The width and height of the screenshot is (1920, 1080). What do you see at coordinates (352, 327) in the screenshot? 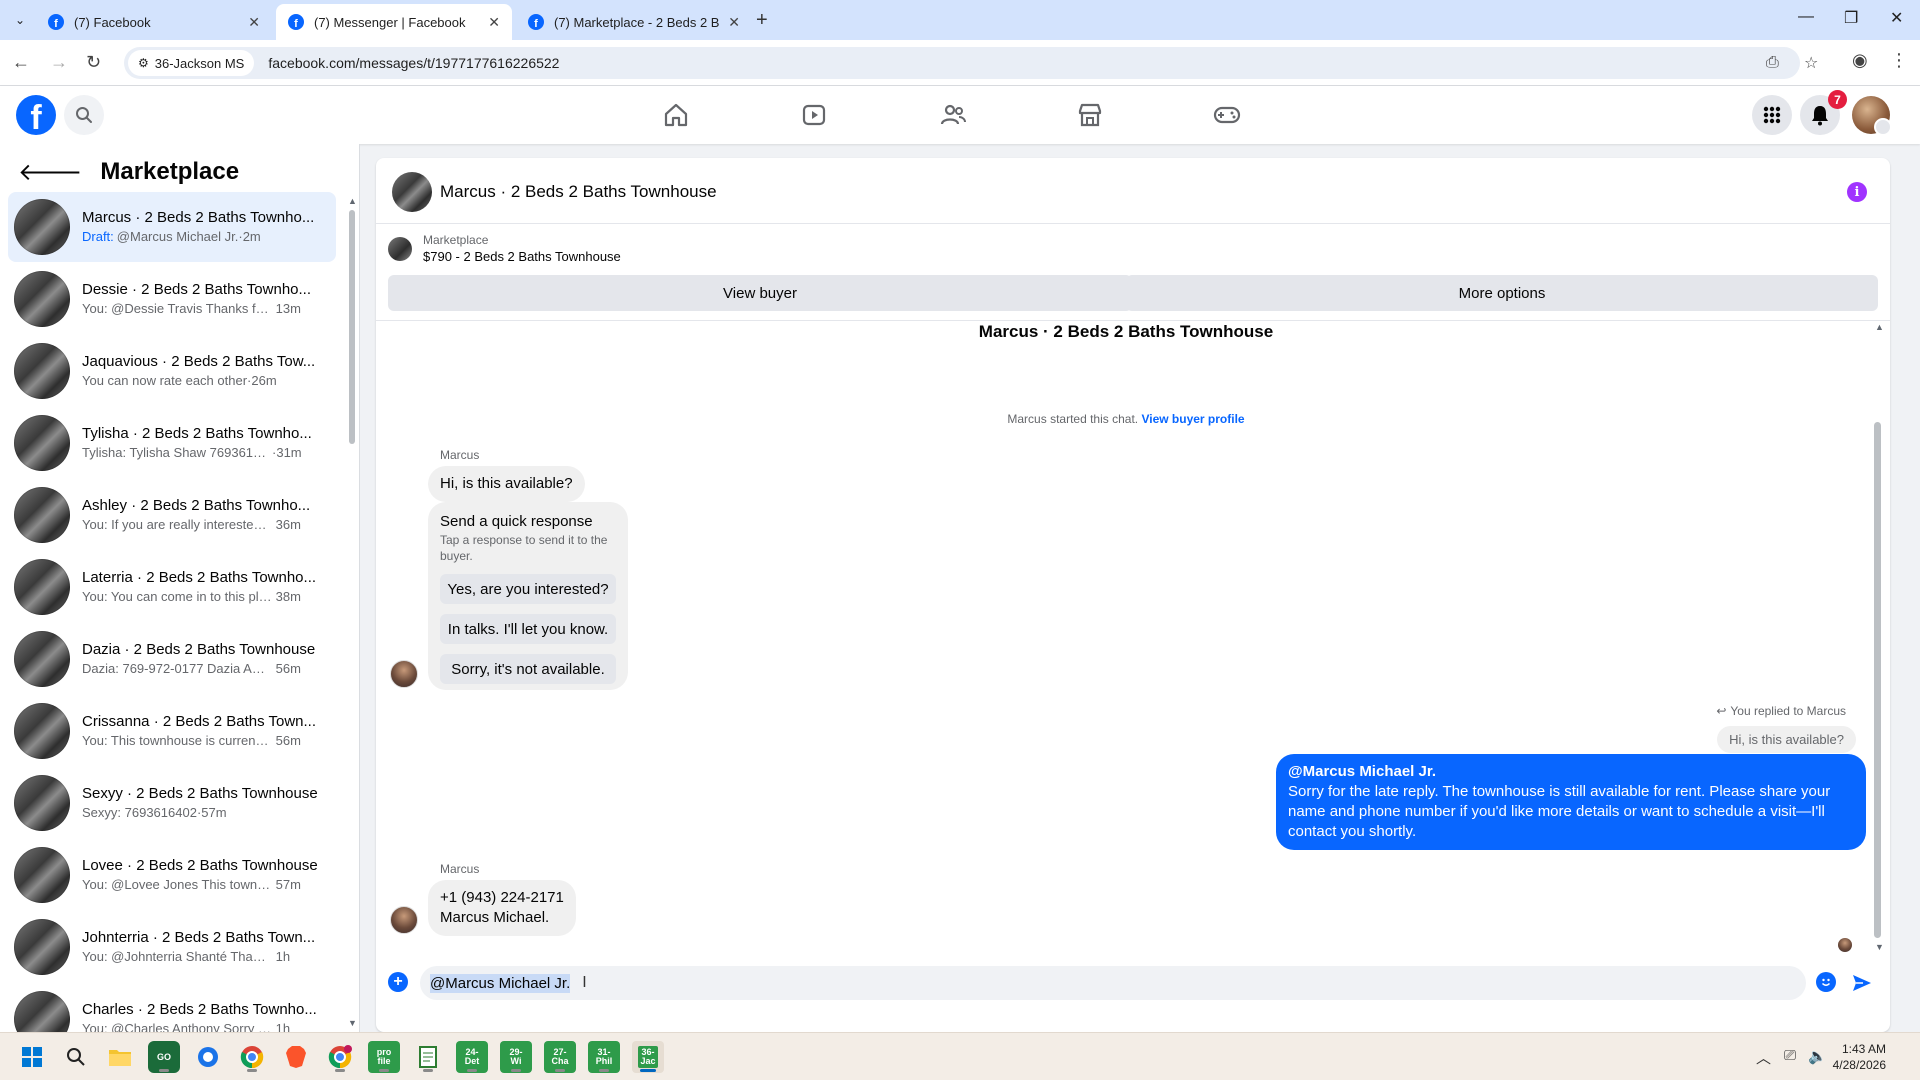
I see `sidebar-scrollbar-thumb` at bounding box center [352, 327].